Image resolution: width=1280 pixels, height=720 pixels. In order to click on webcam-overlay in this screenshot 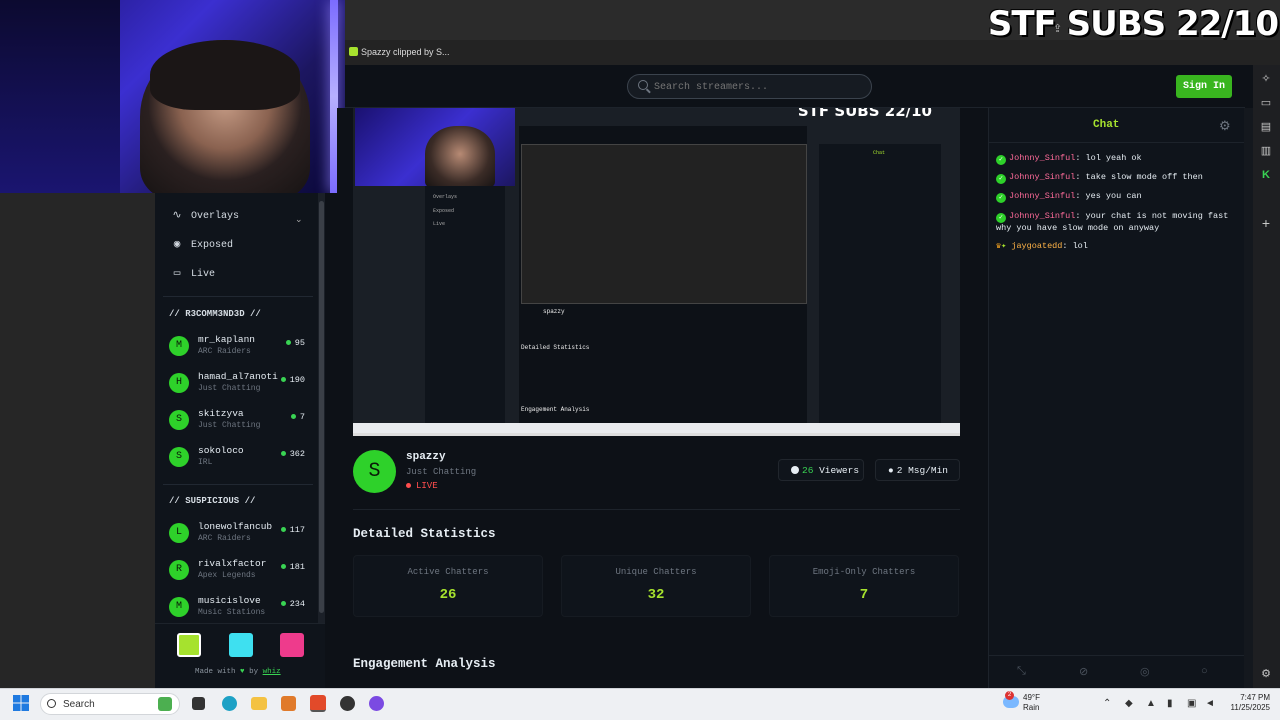, I will do `click(172, 96)`.